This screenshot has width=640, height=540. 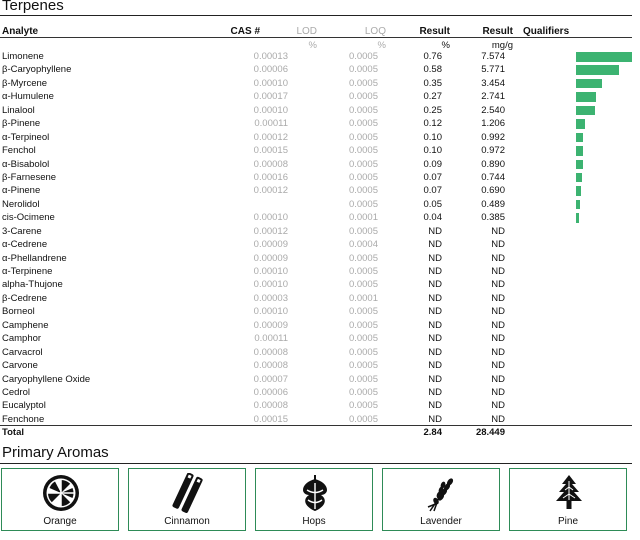 What do you see at coordinates (316, 325) in the screenshot?
I see `terpene-row: Camphene 0.00009 0.0005 ND ND` at bounding box center [316, 325].